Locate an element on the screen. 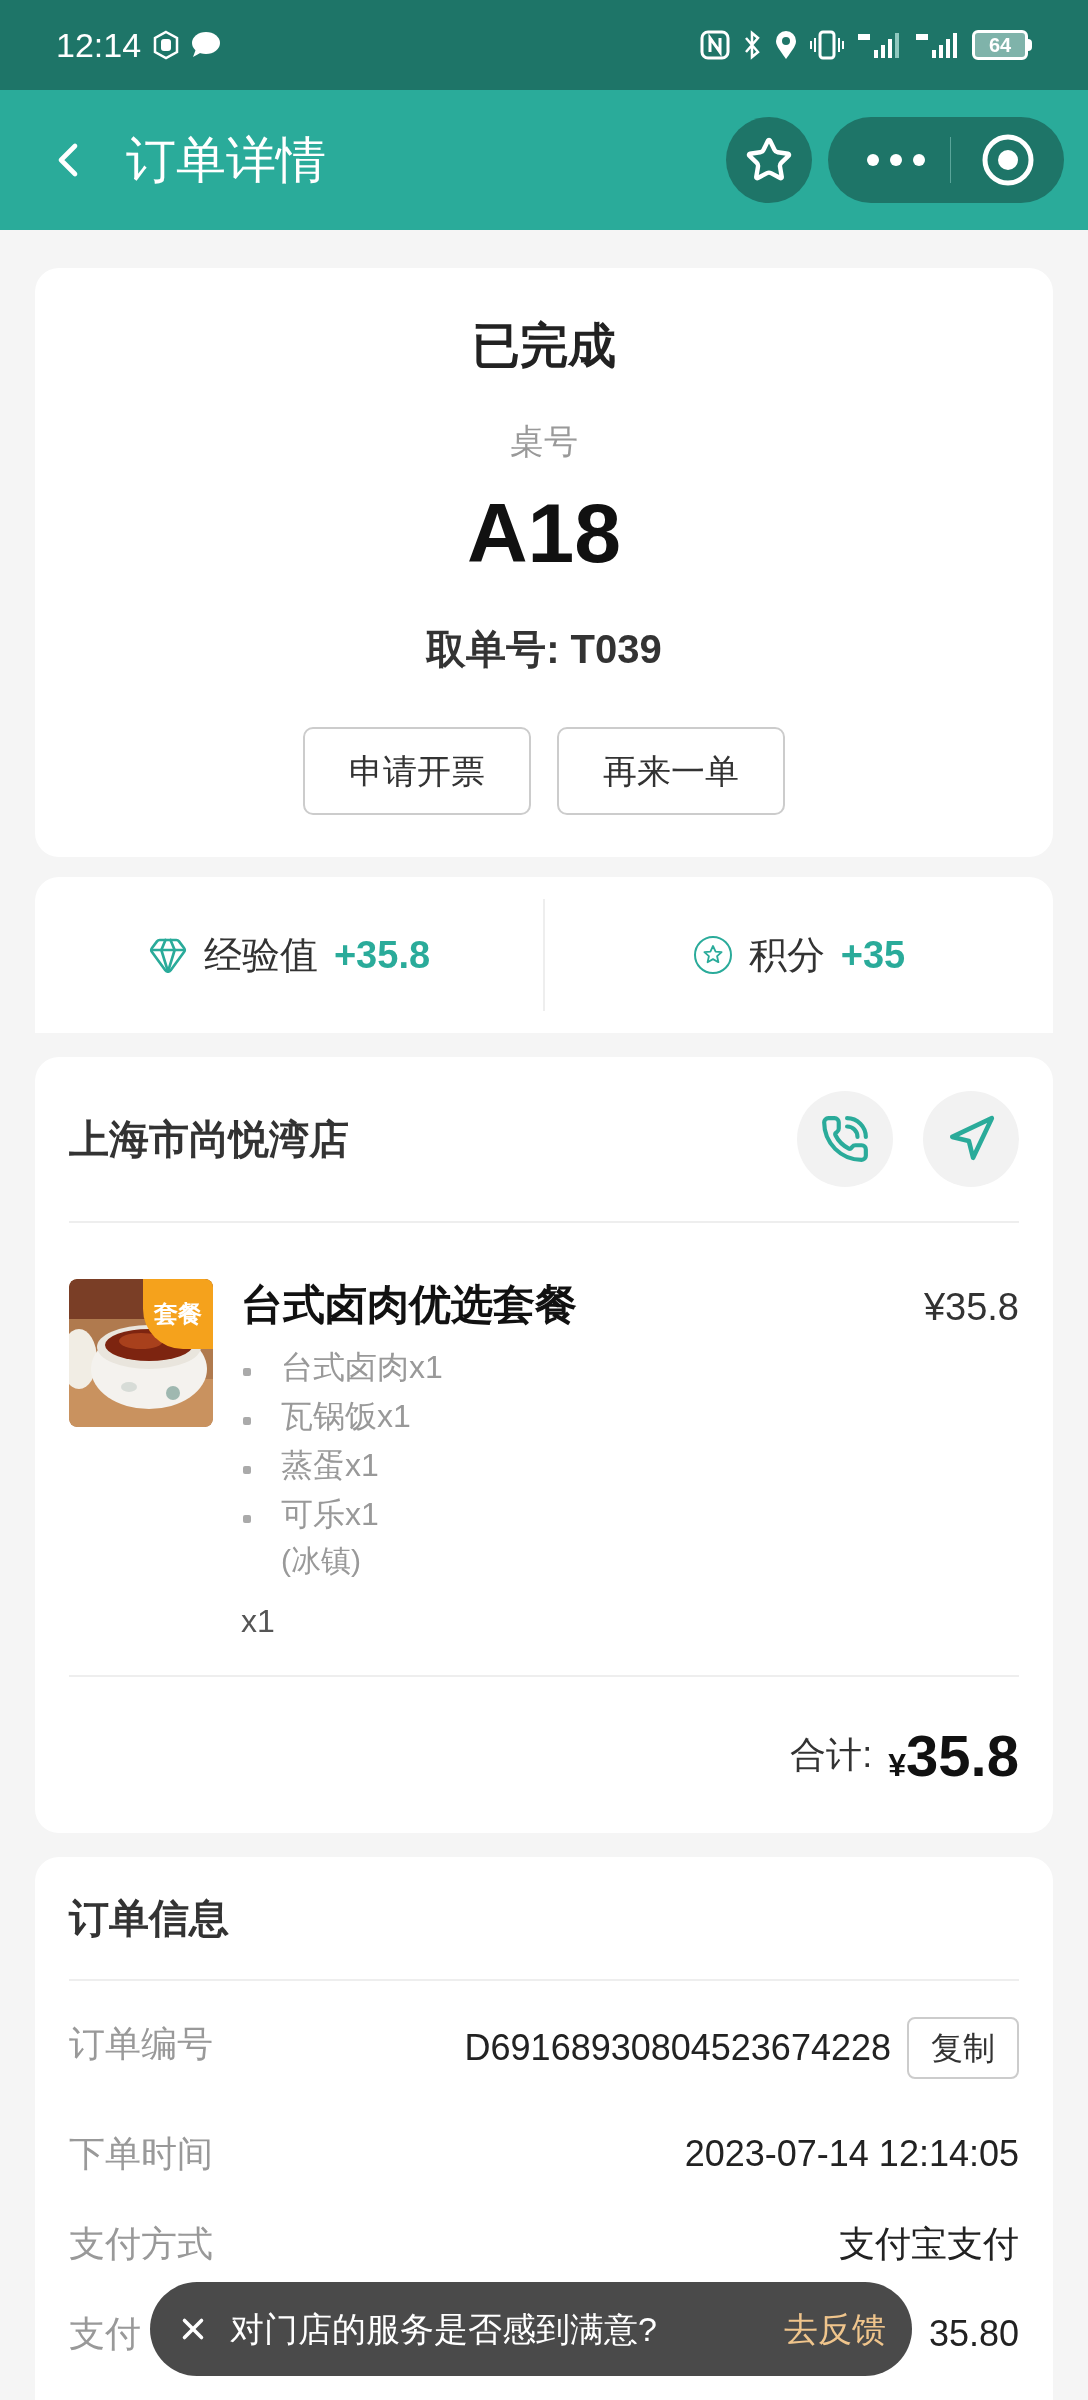  combo-component: 可乐x1 is located at coordinates (330, 1514).